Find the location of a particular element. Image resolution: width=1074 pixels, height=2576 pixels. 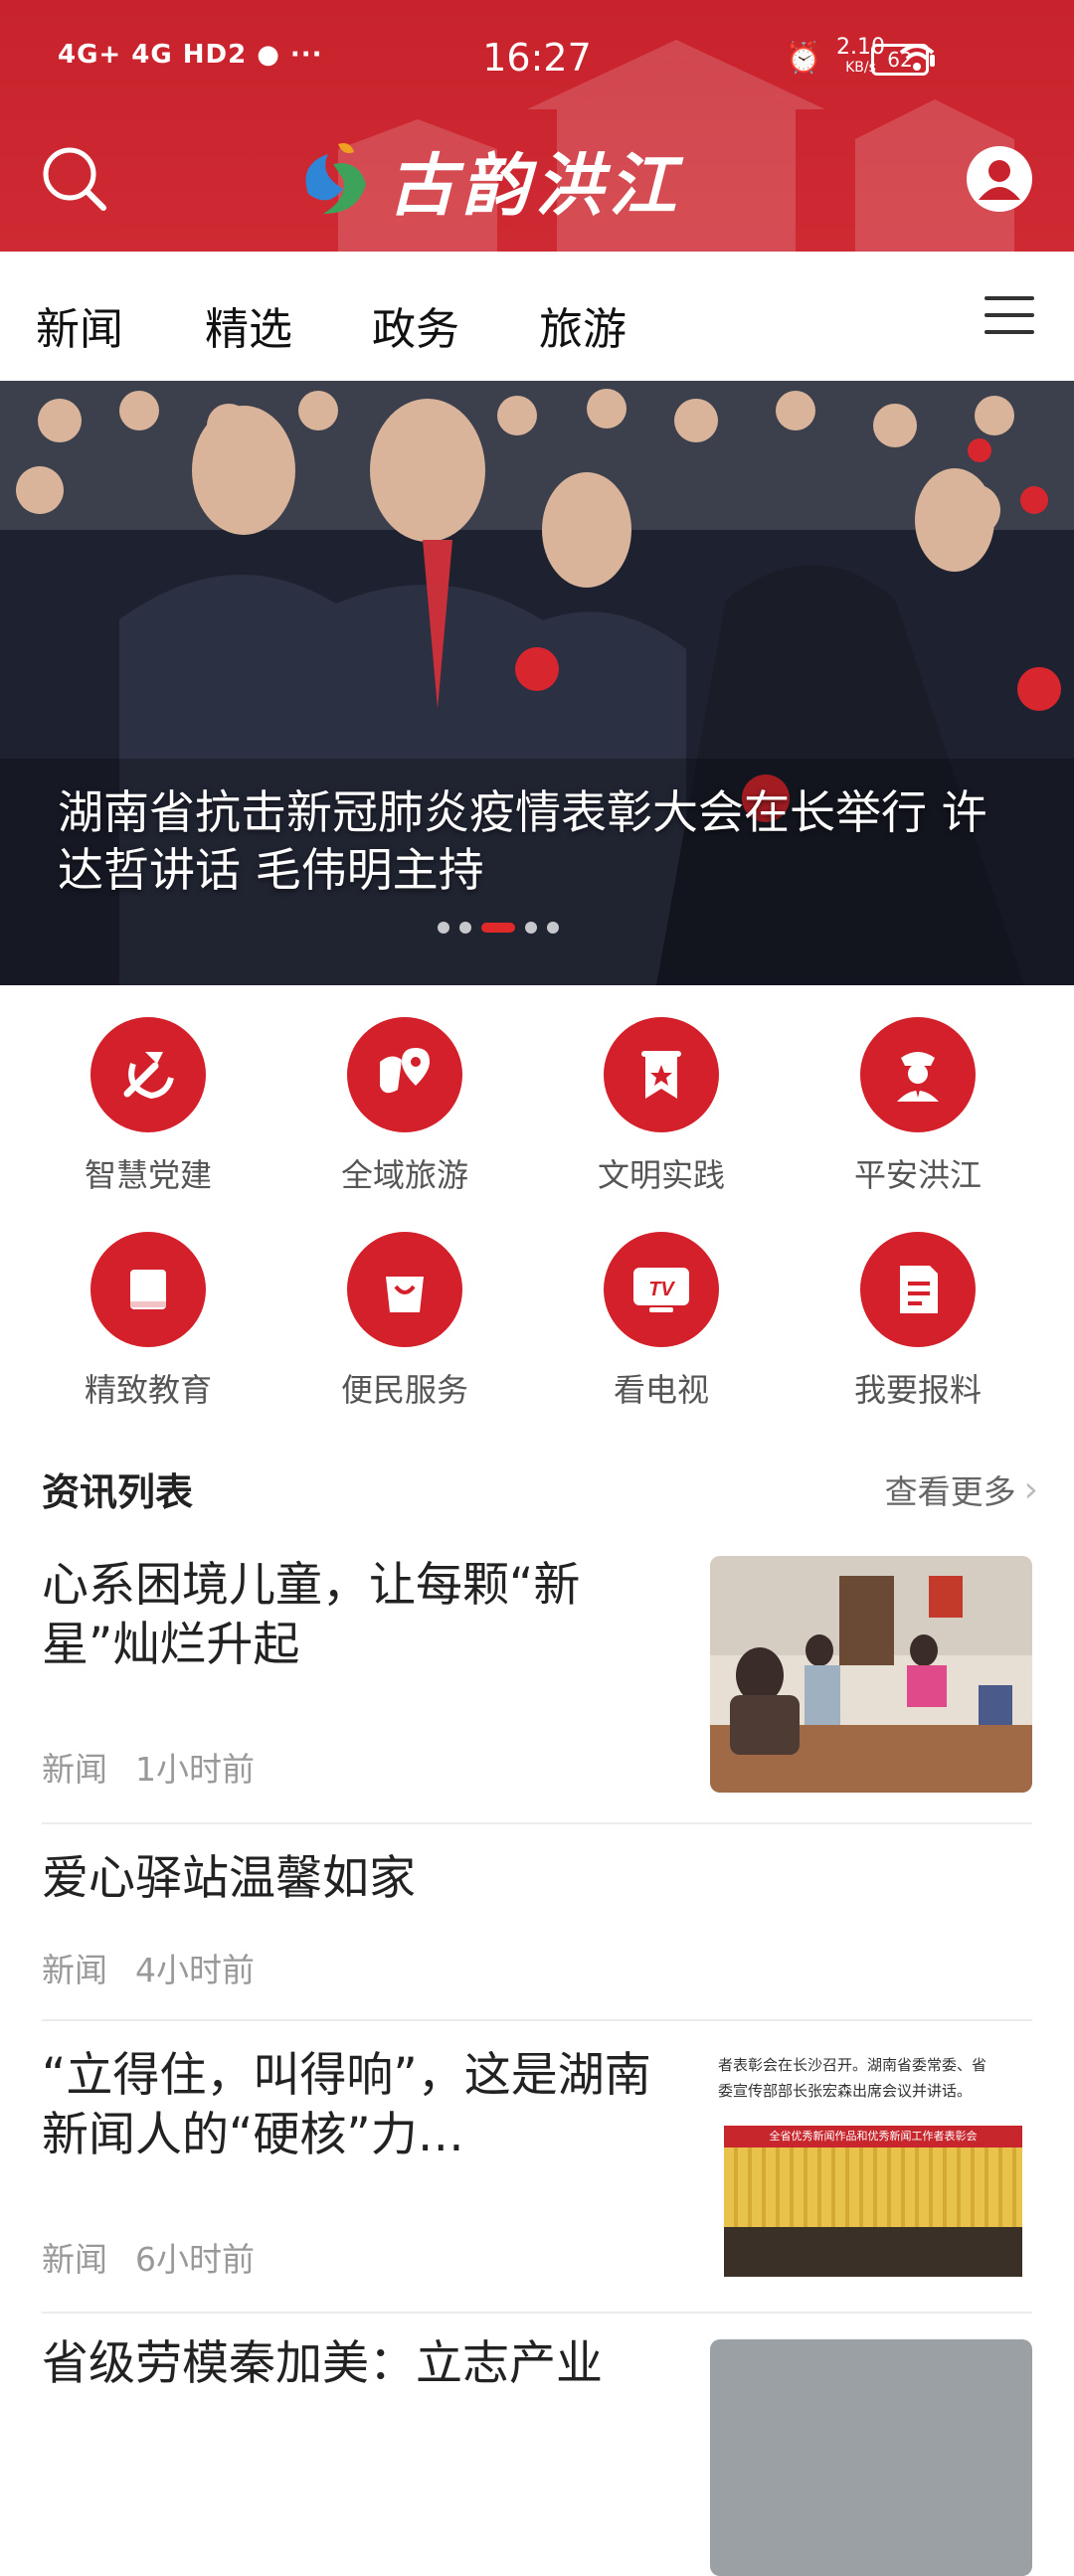

thumbnail-caption-line: 委宣传部部长张宏森出席会议并讲话。 is located at coordinates (846, 2091).